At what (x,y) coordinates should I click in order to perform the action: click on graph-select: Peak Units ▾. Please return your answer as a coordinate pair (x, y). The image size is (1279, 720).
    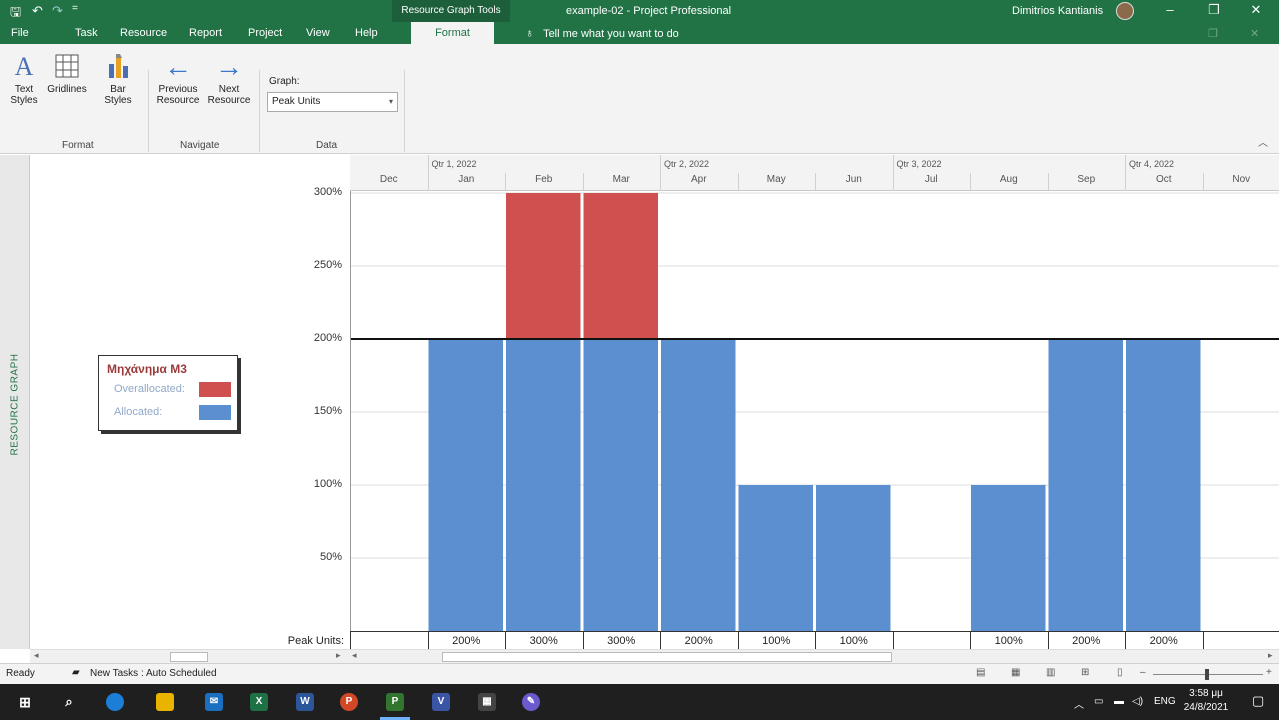
    Looking at the image, I should click on (332, 102).